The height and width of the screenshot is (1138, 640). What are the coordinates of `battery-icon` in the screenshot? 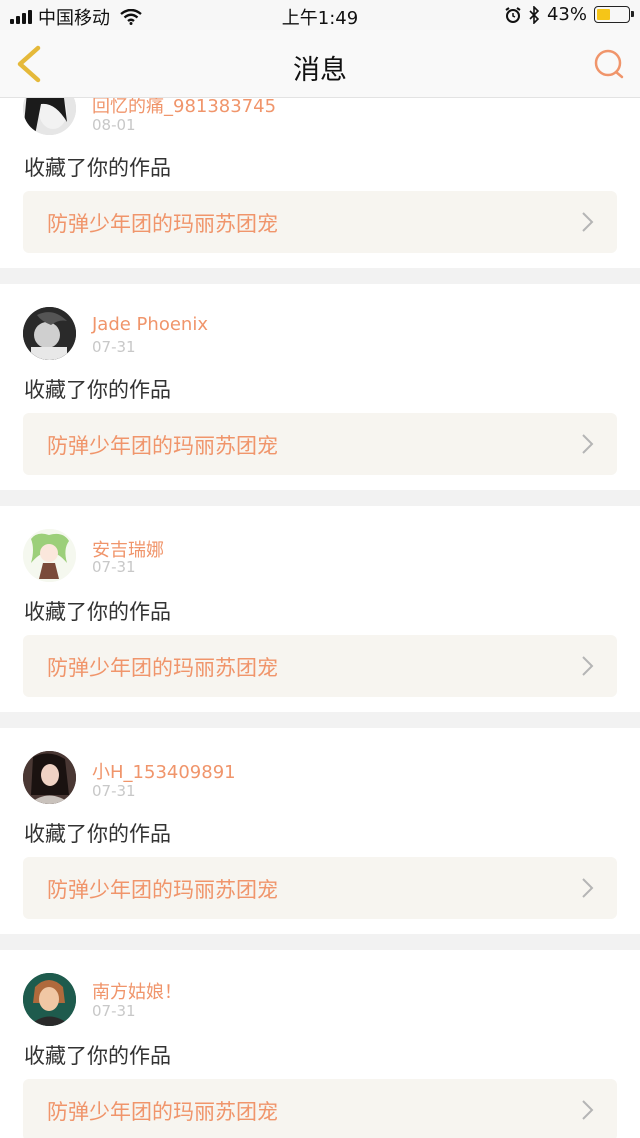 It's located at (614, 14).